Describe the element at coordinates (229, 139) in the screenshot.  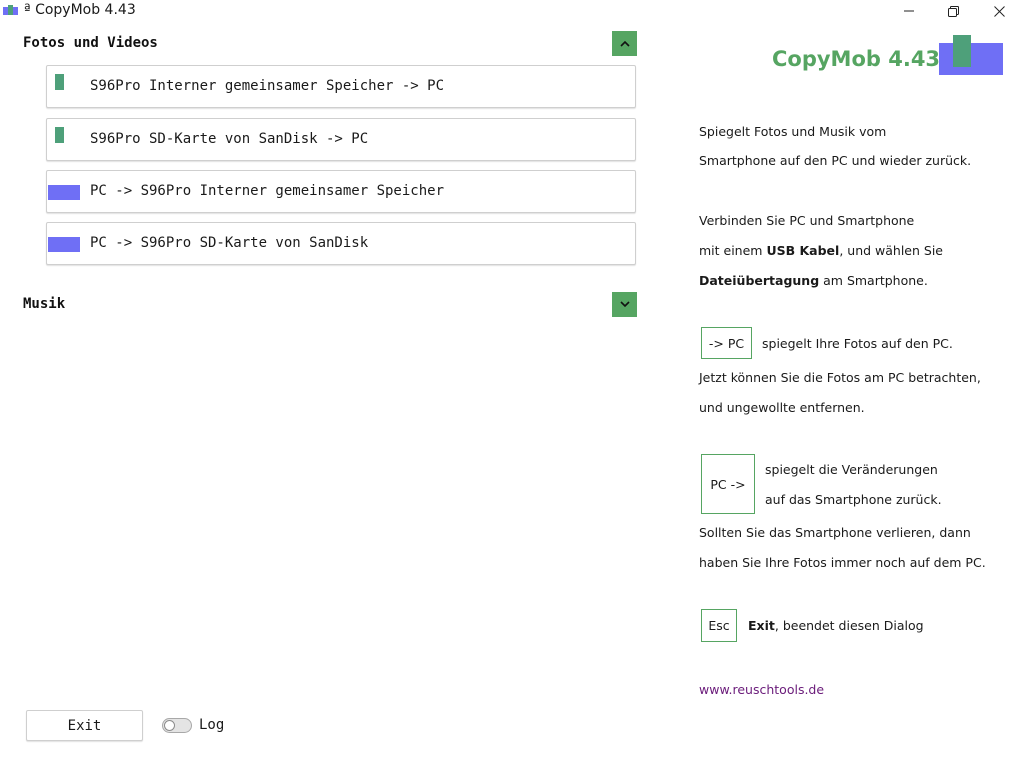
I see `action-label: S96Pro SD-Karte von SanDisk -> PC` at that location.